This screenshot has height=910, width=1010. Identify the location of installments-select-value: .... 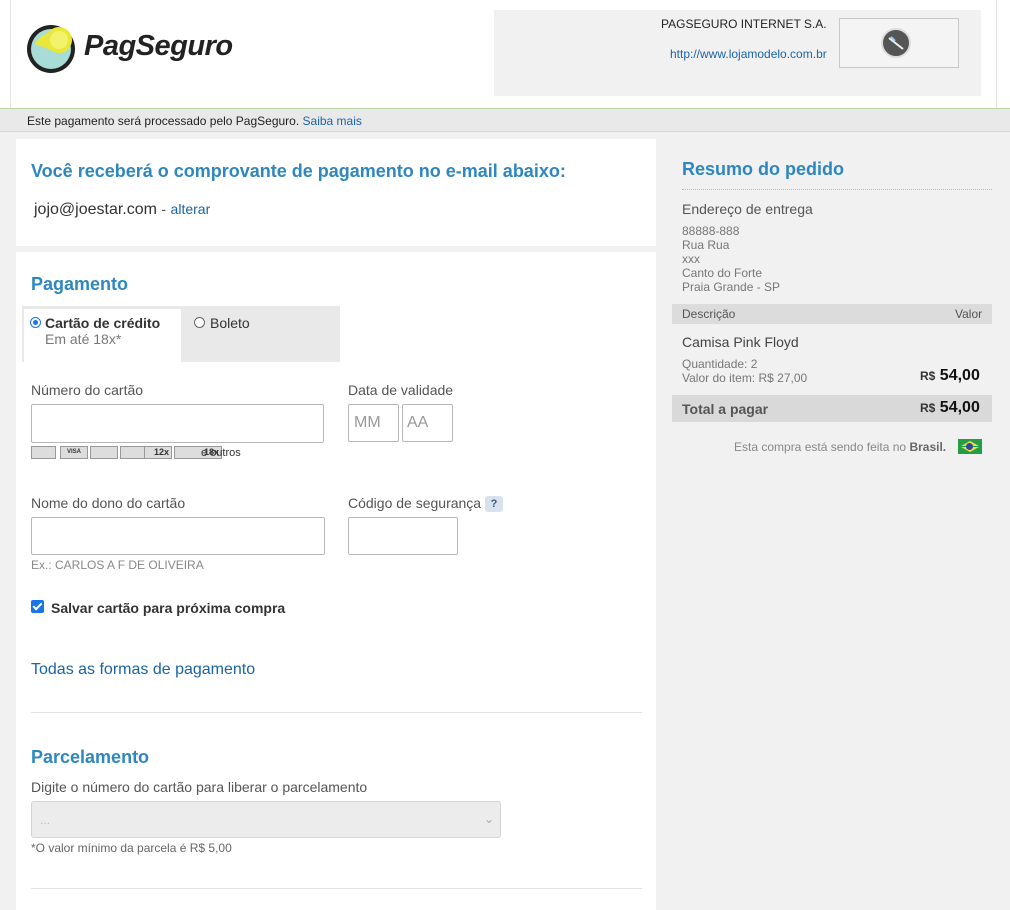
(45, 820).